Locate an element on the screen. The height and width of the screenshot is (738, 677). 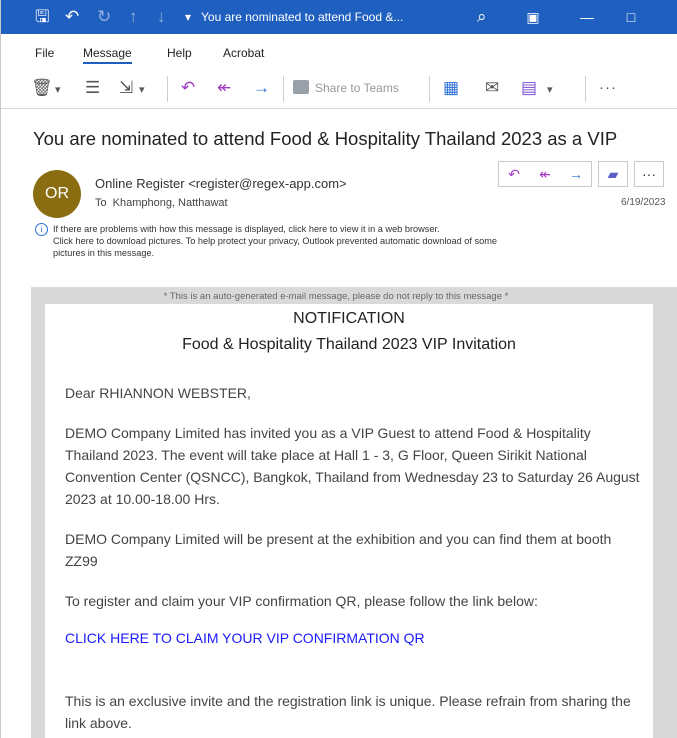
delete-icon: 🗑 is located at coordinates (42, 88).